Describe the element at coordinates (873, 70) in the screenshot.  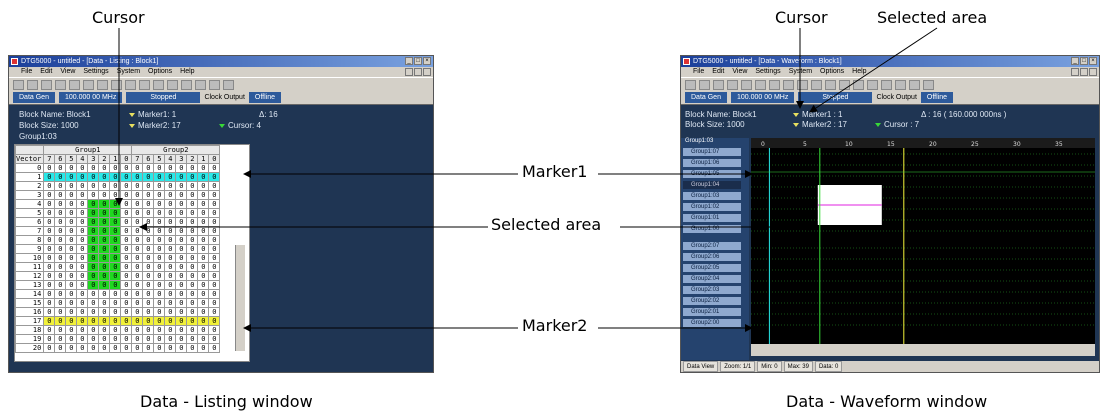
I see `arrow-selected-top` at that location.